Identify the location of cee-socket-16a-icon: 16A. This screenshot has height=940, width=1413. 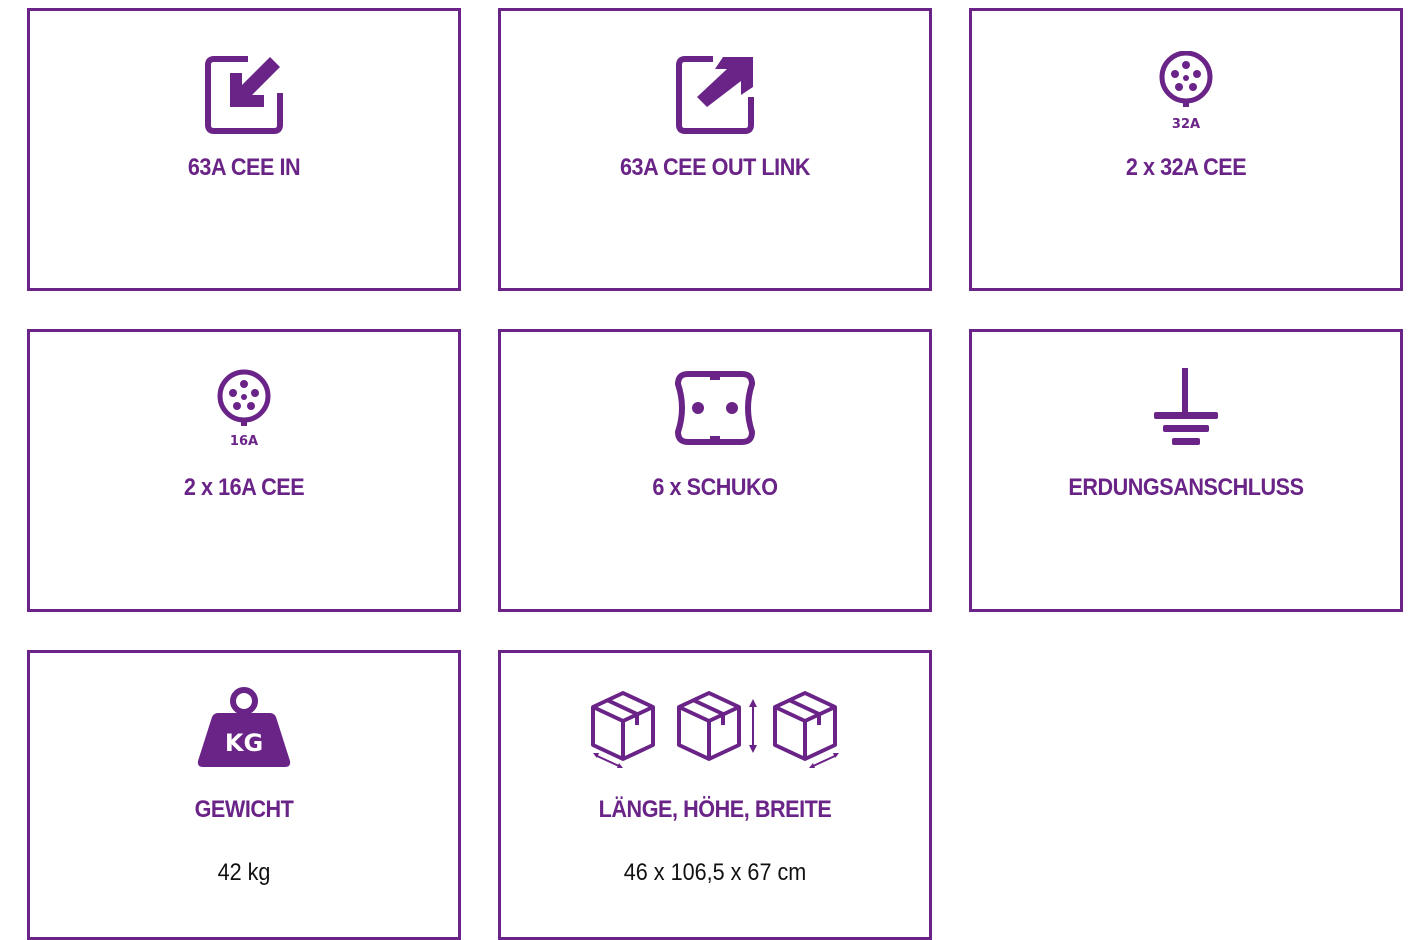
(244, 405).